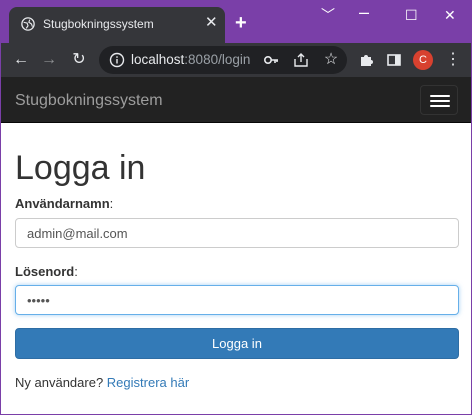 This screenshot has width=472, height=415. I want to click on username-label: Användarnamn:, so click(64, 203).